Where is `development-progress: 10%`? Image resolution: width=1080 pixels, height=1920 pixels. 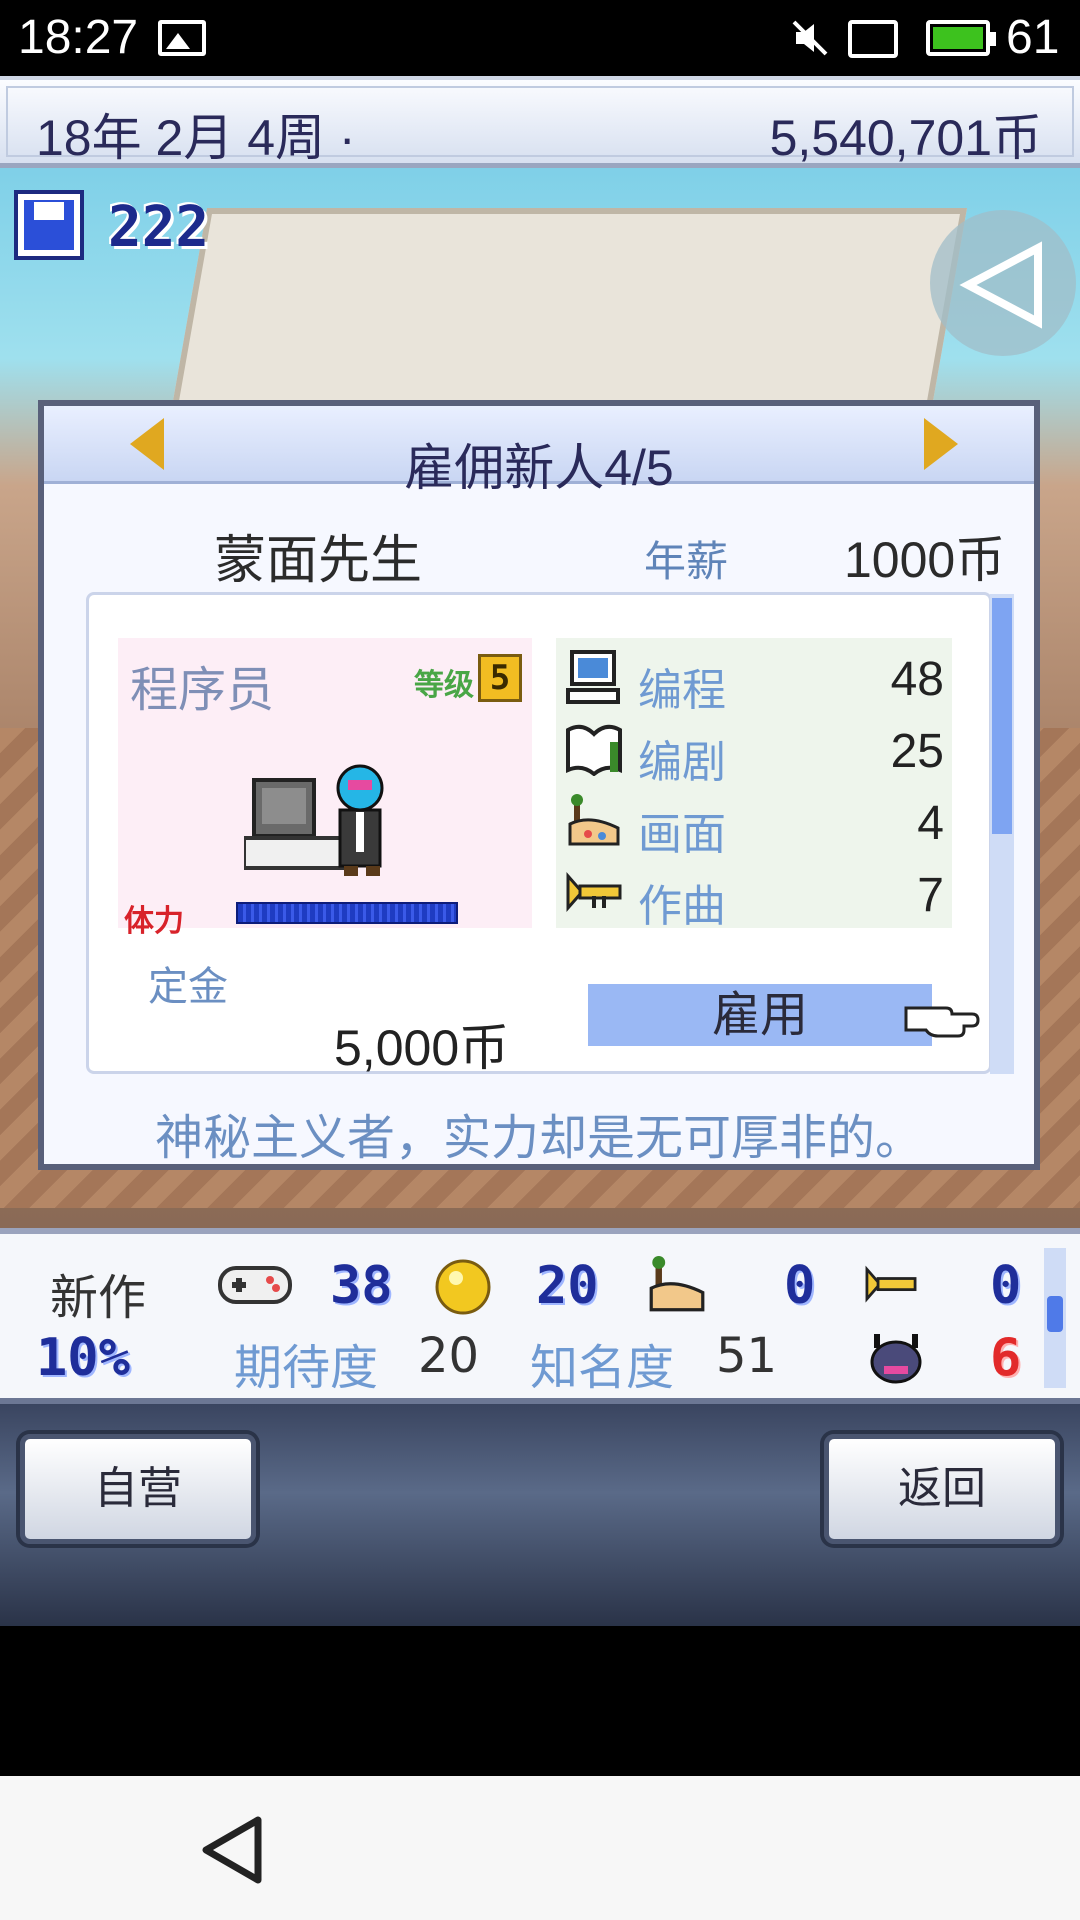
development-progress: 10% is located at coordinates (83, 1358).